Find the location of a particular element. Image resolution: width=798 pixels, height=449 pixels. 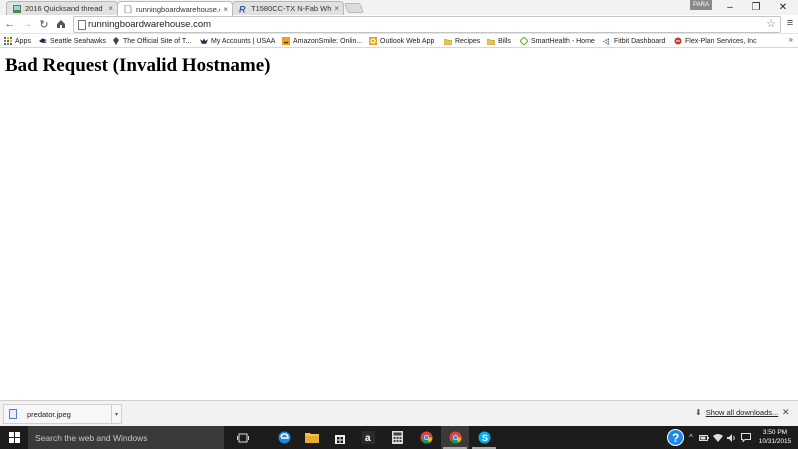

file-explorer-icon is located at coordinates (312, 437).